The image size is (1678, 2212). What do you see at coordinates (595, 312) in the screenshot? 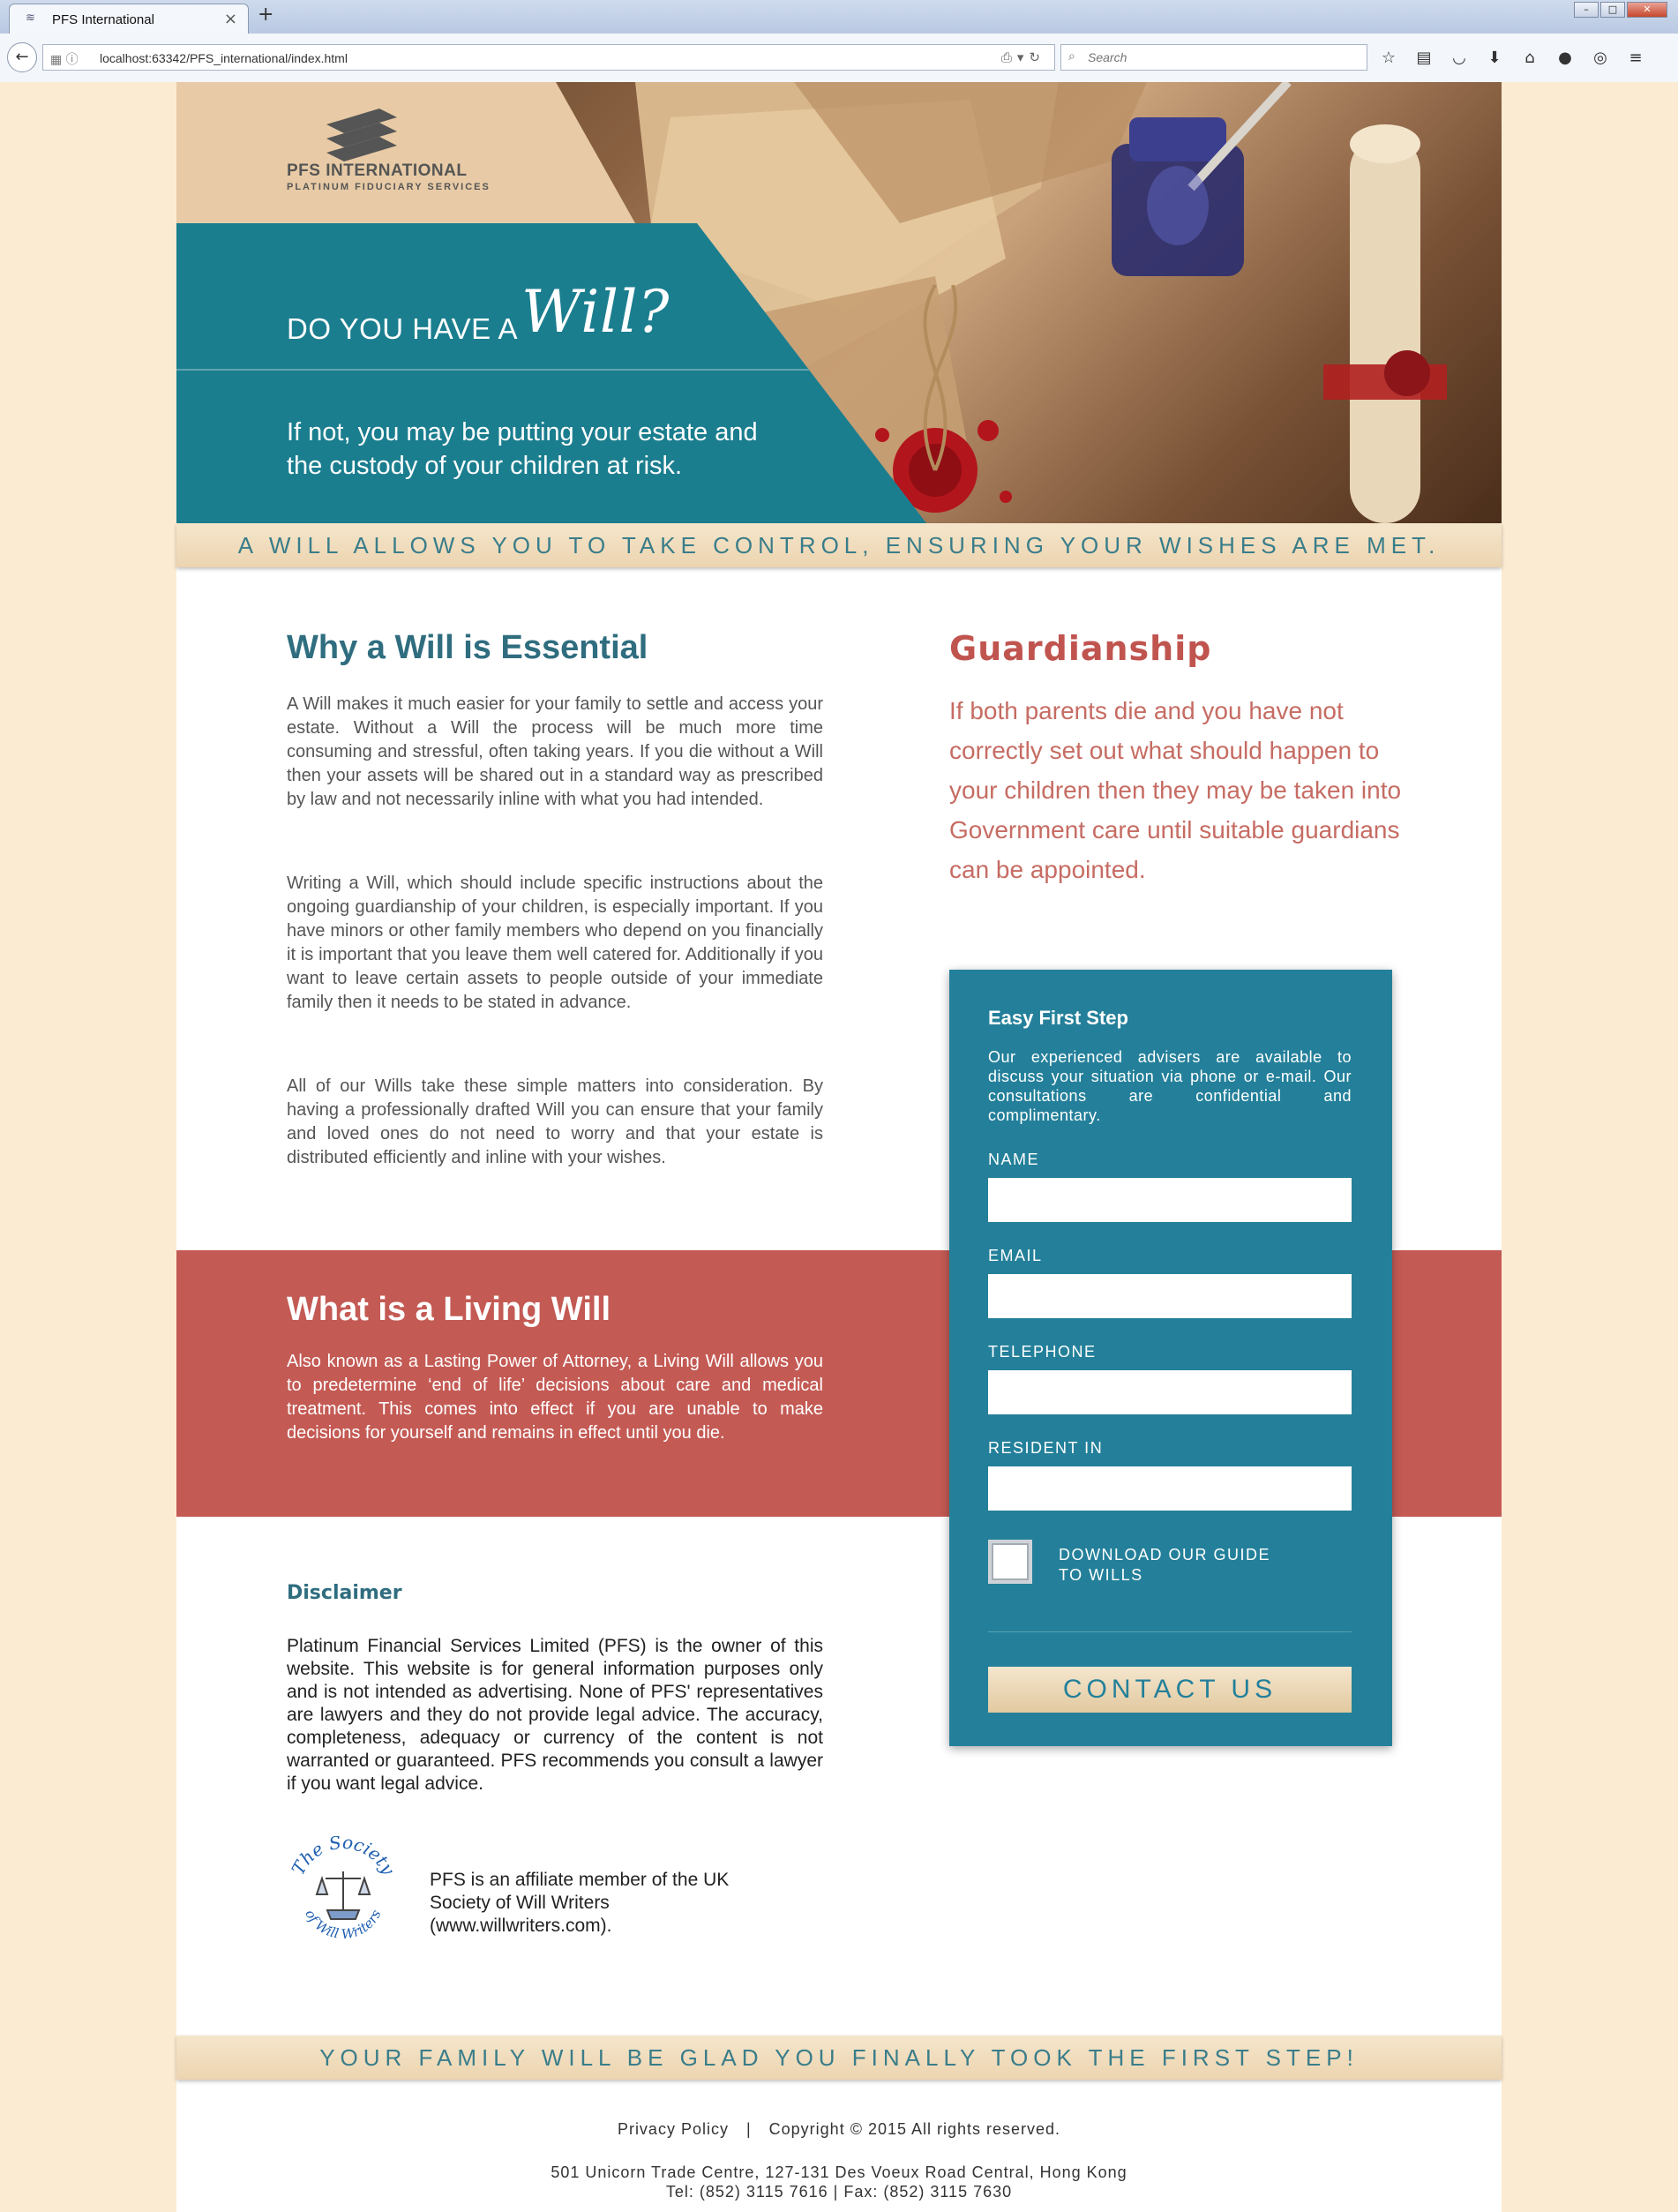
I see `hero-question-word: Will?` at bounding box center [595, 312].